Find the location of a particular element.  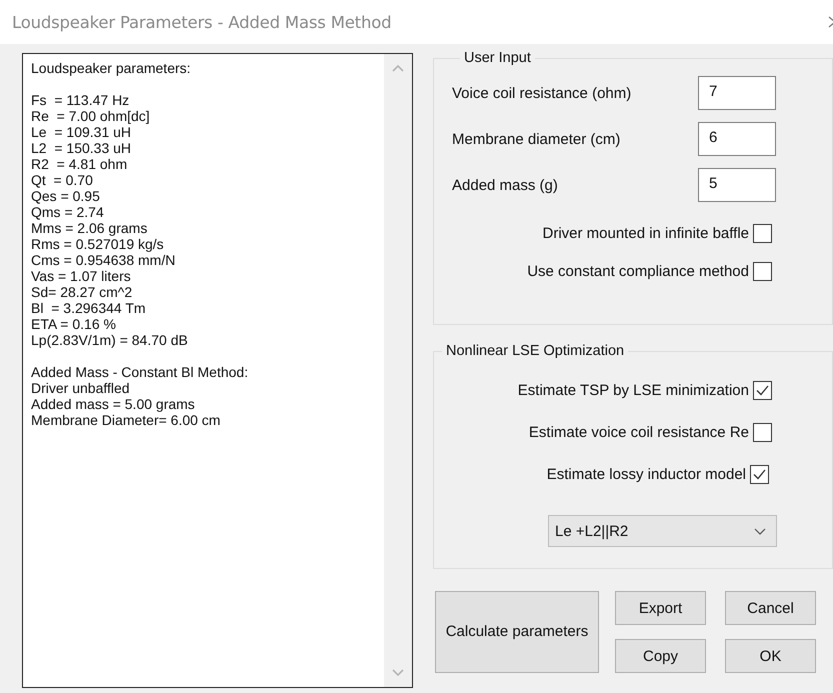

output-line: Added mass = 5.00 grams is located at coordinates (113, 404).